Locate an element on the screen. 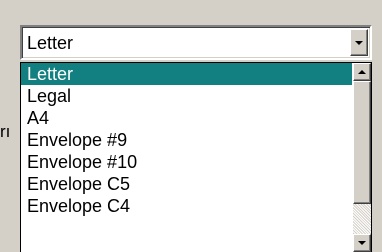 Image resolution: width=382 pixels, height=252 pixels. obscured-label: rı is located at coordinates (5, 131).